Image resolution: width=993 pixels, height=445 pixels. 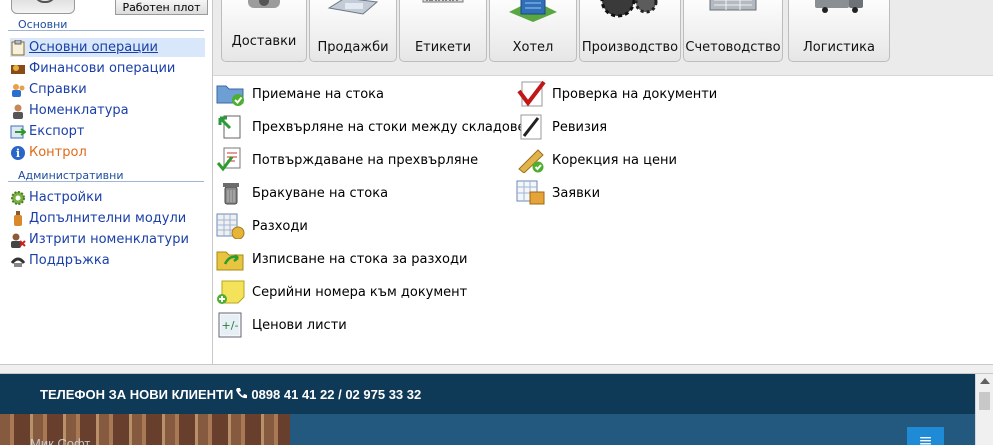 I want to click on sidebar-item-additional-modules: Допълнителни модули, so click(x=107, y=218).